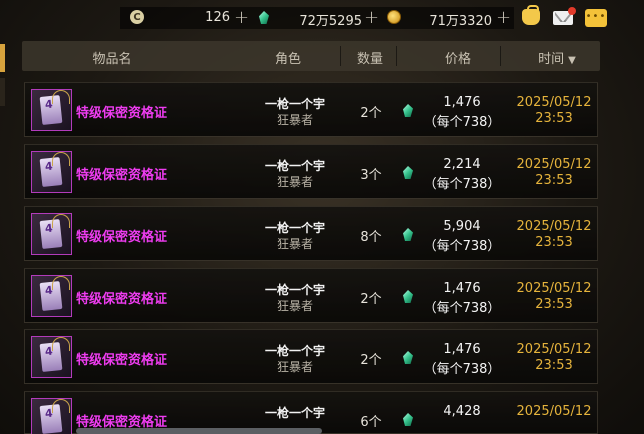  I want to click on c-coin-add-button: +, so click(241, 17).